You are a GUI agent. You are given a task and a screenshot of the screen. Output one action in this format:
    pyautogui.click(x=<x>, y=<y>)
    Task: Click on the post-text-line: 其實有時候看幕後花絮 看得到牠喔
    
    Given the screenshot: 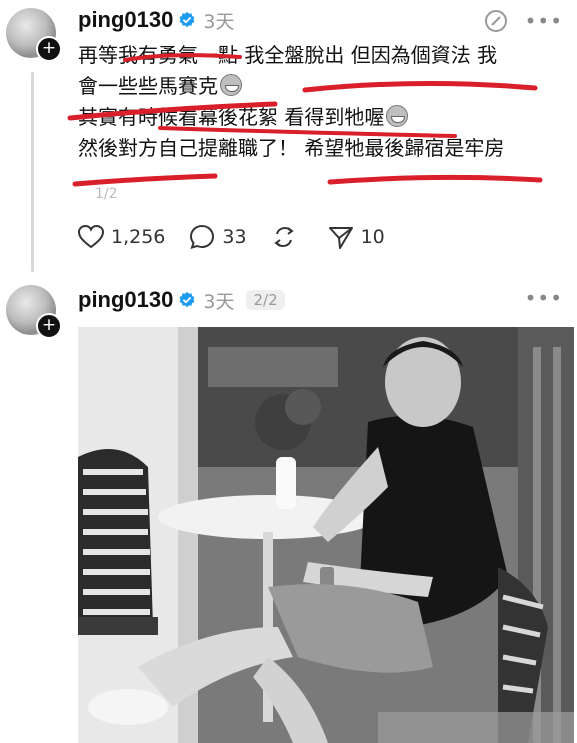 What is the action you would take?
    pyautogui.click(x=323, y=117)
    